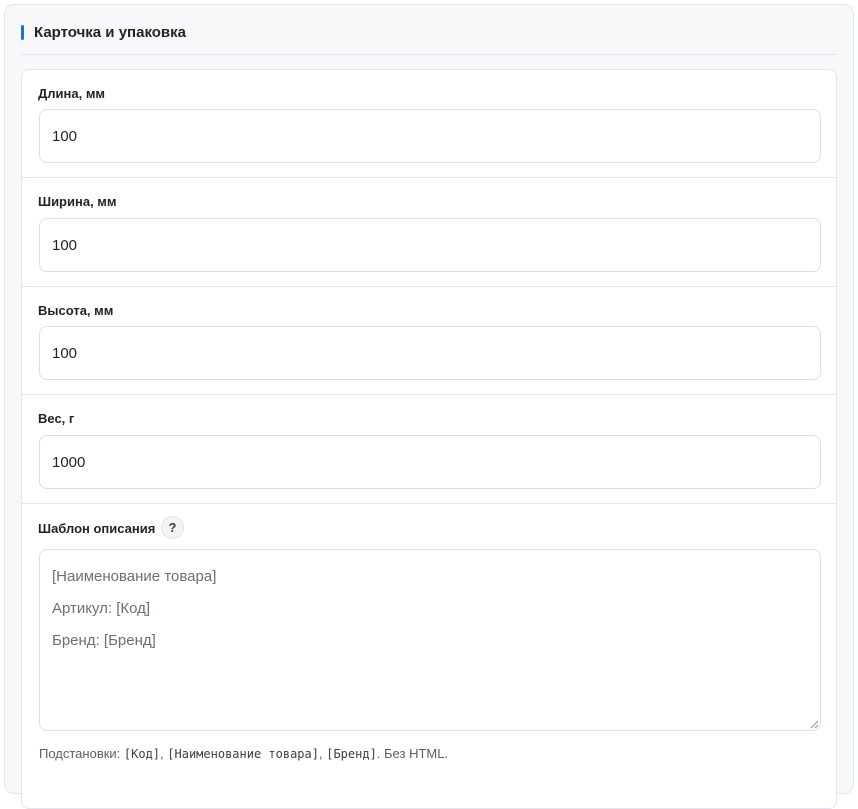 This screenshot has width=858, height=809. I want to click on weight-input, so click(430, 462).